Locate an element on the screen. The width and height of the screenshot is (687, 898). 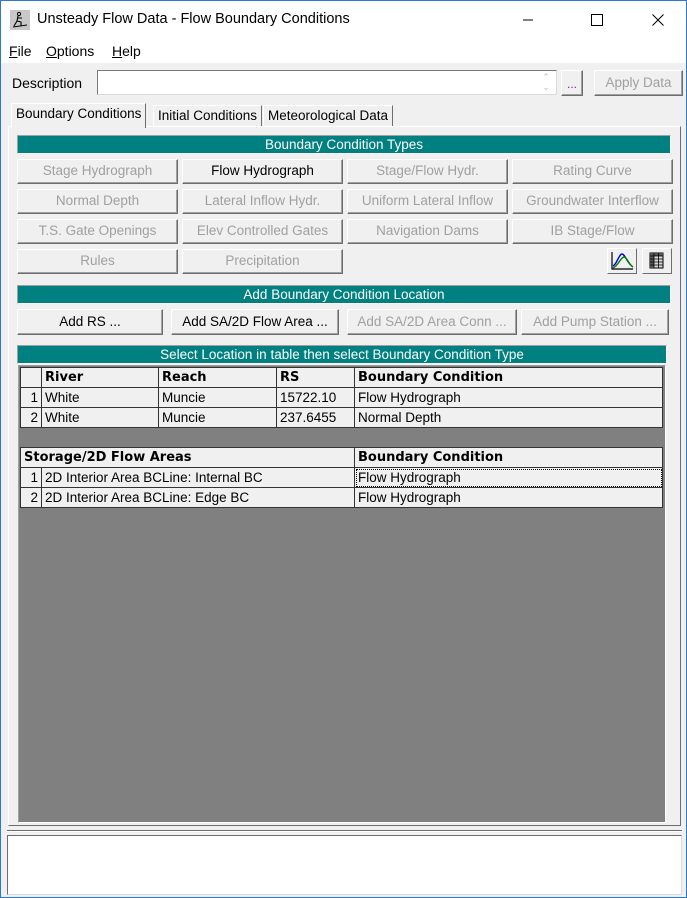
close-icon is located at coordinates (658, 20).